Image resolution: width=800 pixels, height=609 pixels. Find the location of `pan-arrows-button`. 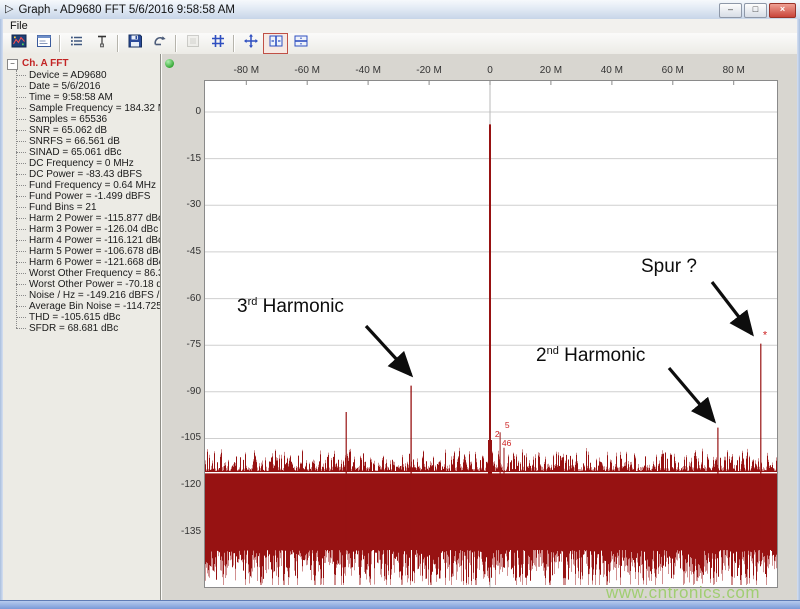

pan-arrows-button is located at coordinates (250, 43).